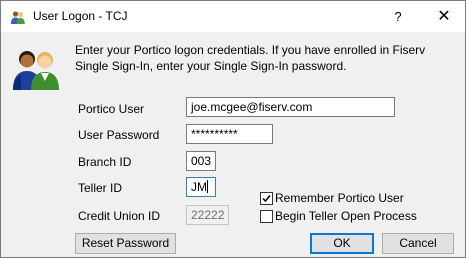 The height and width of the screenshot is (258, 466). Describe the element at coordinates (229, 134) in the screenshot. I see `user-password-input: **********` at that location.